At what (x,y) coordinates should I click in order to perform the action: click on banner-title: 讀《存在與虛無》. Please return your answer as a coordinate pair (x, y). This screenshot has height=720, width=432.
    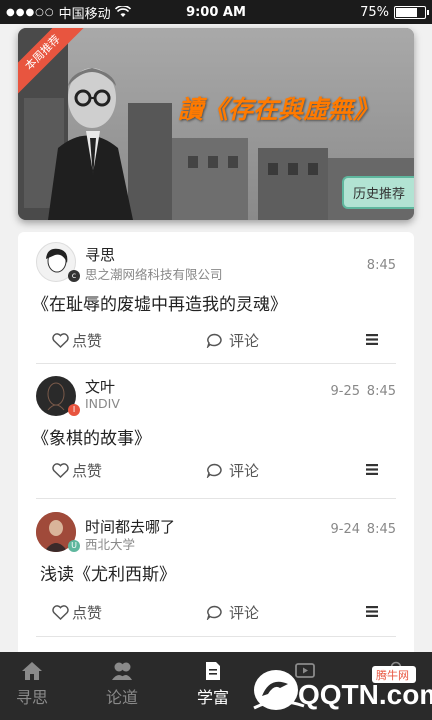
    Looking at the image, I should click on (278, 109).